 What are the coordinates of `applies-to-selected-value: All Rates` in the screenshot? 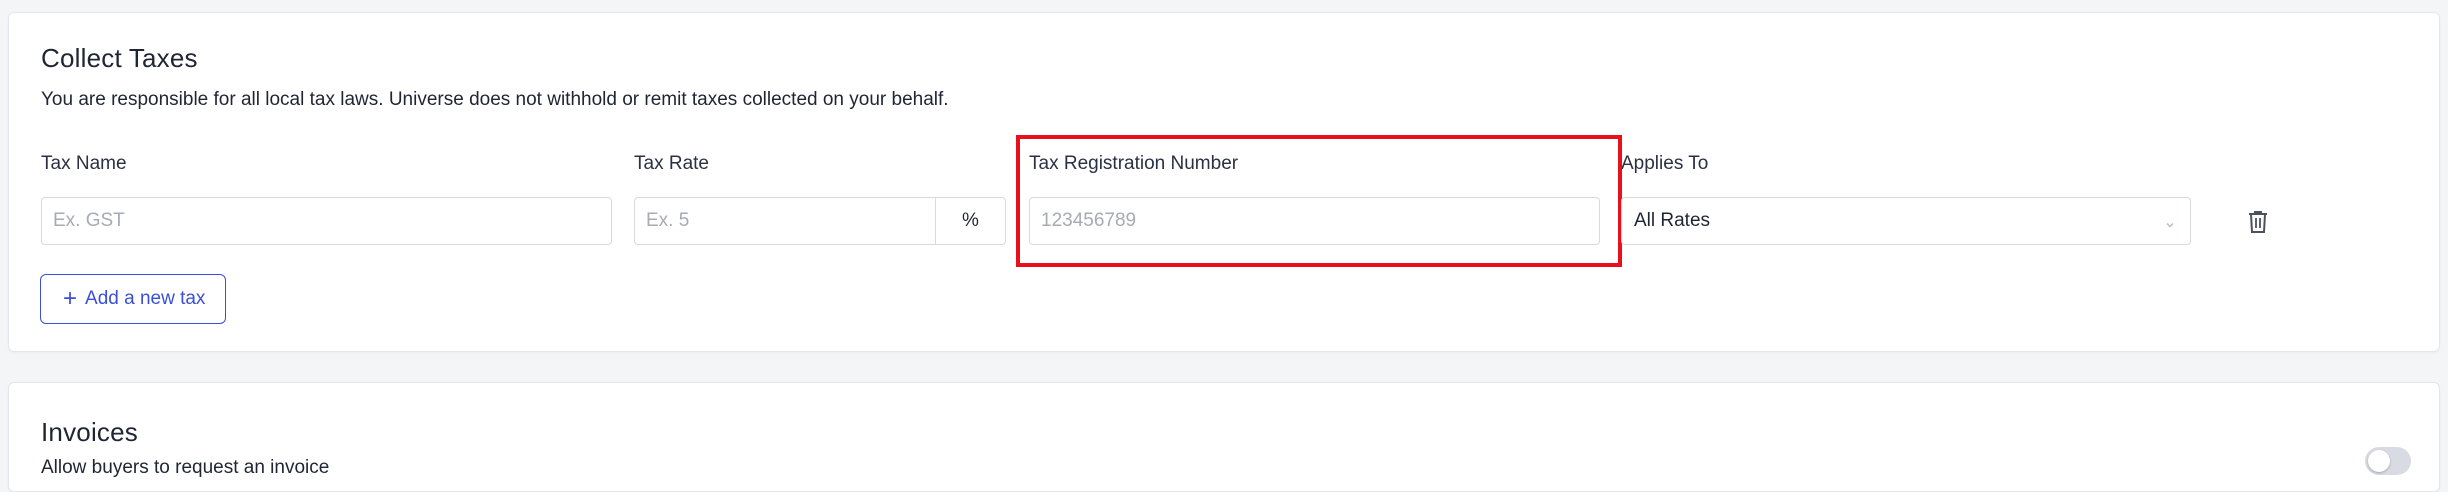 It's located at (1672, 220).